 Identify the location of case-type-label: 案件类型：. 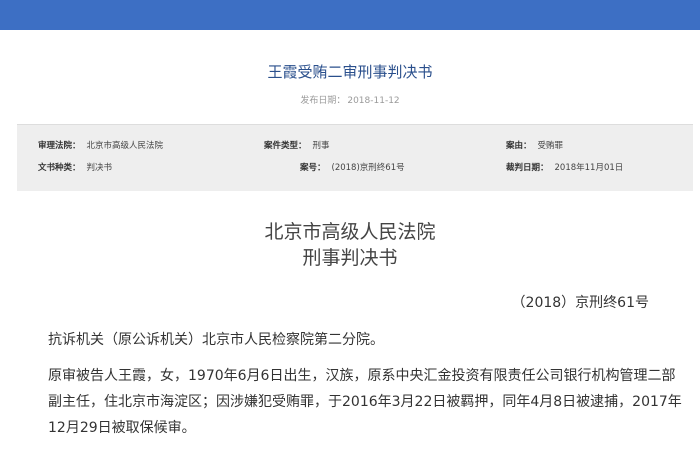
(285, 146).